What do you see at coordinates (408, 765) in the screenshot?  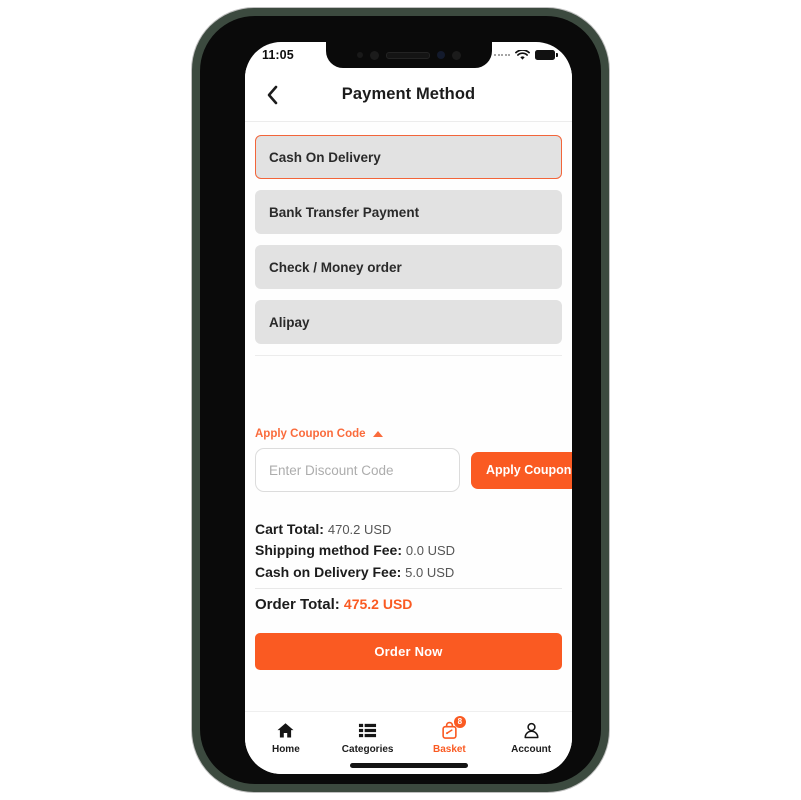 I see `home-indicator` at bounding box center [408, 765].